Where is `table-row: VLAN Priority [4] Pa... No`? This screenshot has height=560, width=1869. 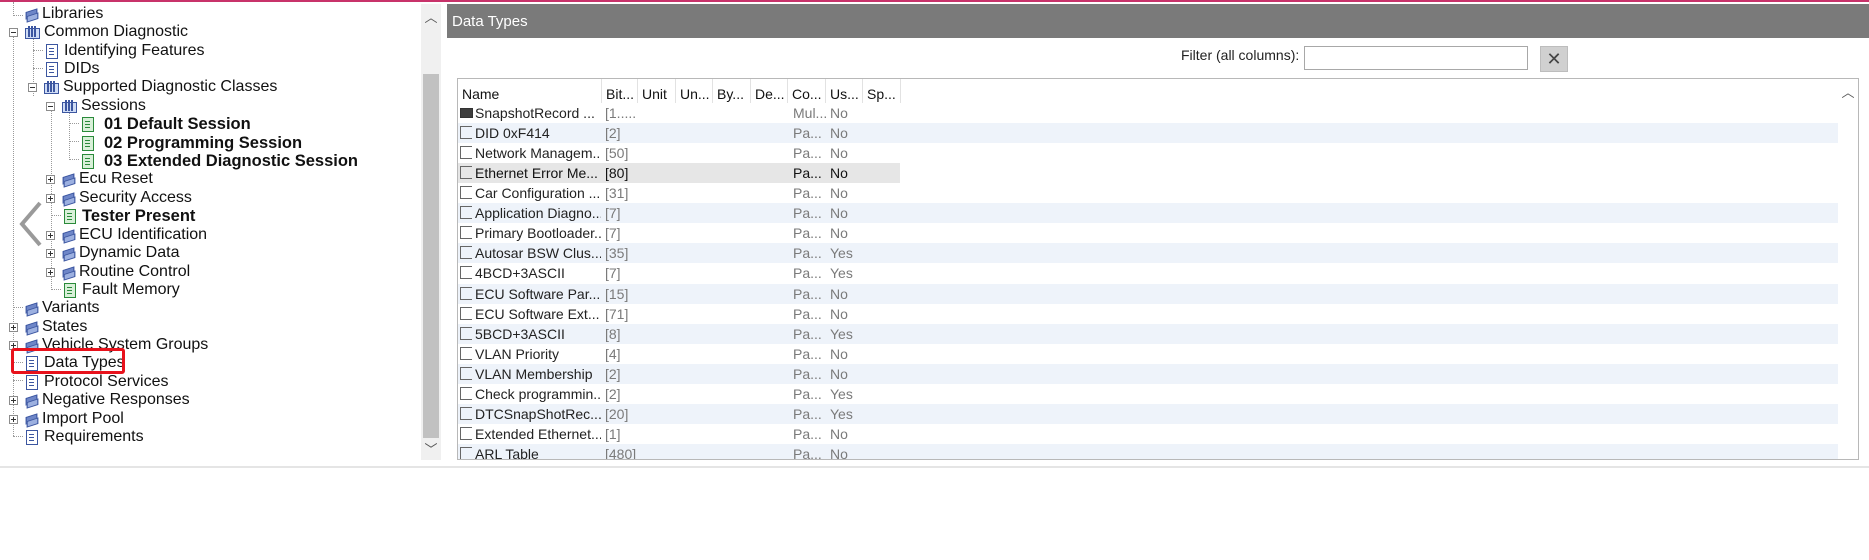 table-row: VLAN Priority [4] Pa... No is located at coordinates (1148, 354).